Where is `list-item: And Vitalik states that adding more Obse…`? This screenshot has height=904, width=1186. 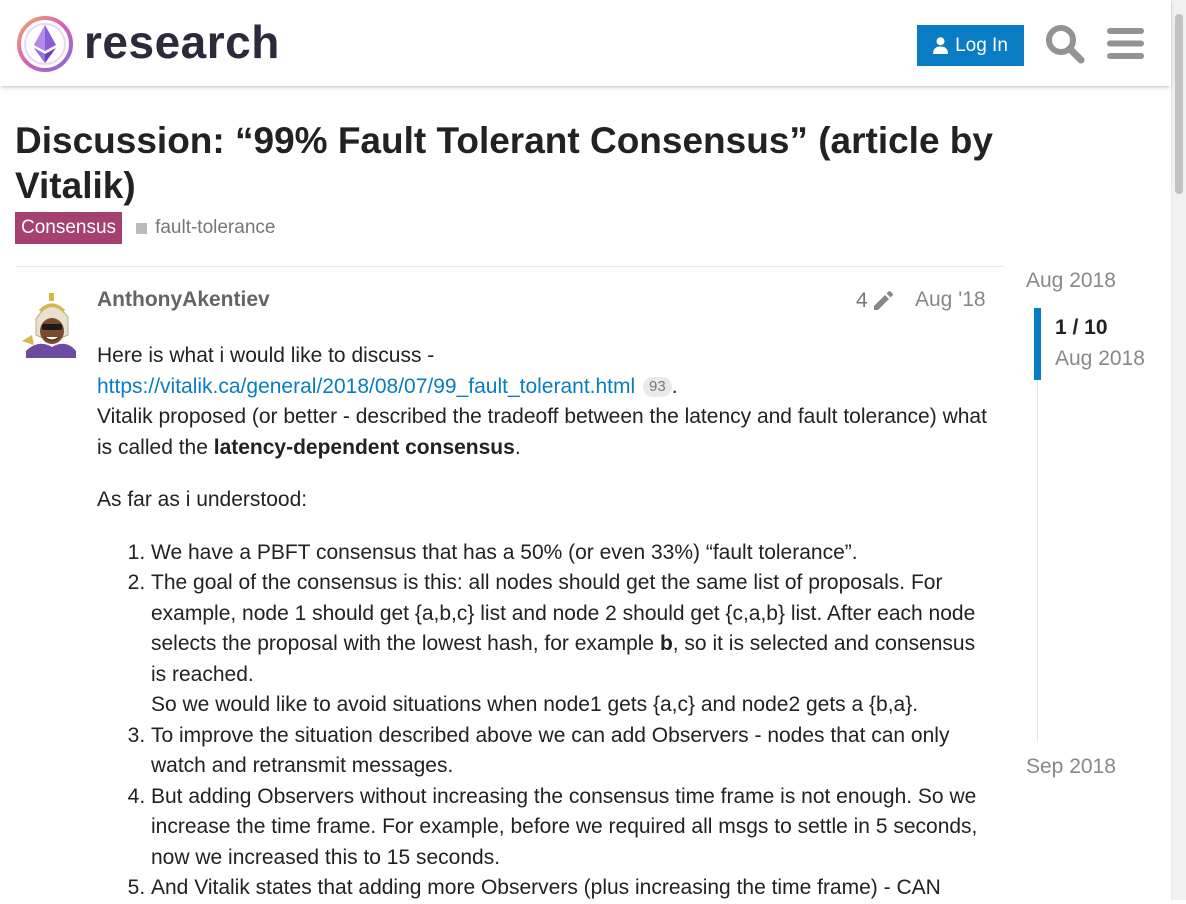 list-item: And Vitalik states that adding more Obse… is located at coordinates (571, 888).